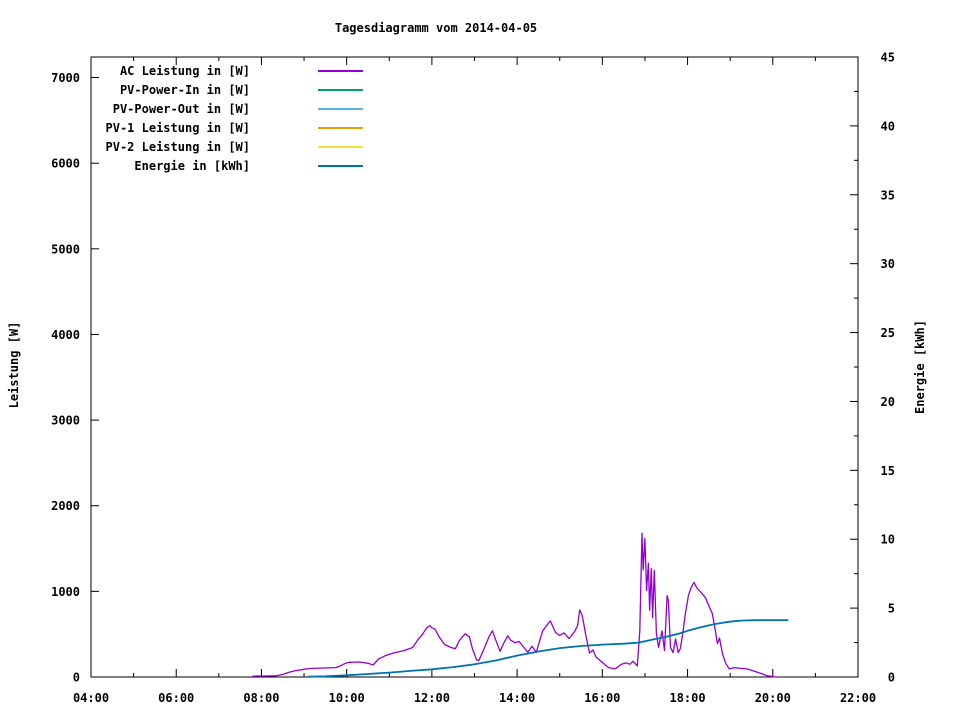 This screenshot has width=960, height=720. I want to click on x-tick-label: 12:00, so click(432, 698).